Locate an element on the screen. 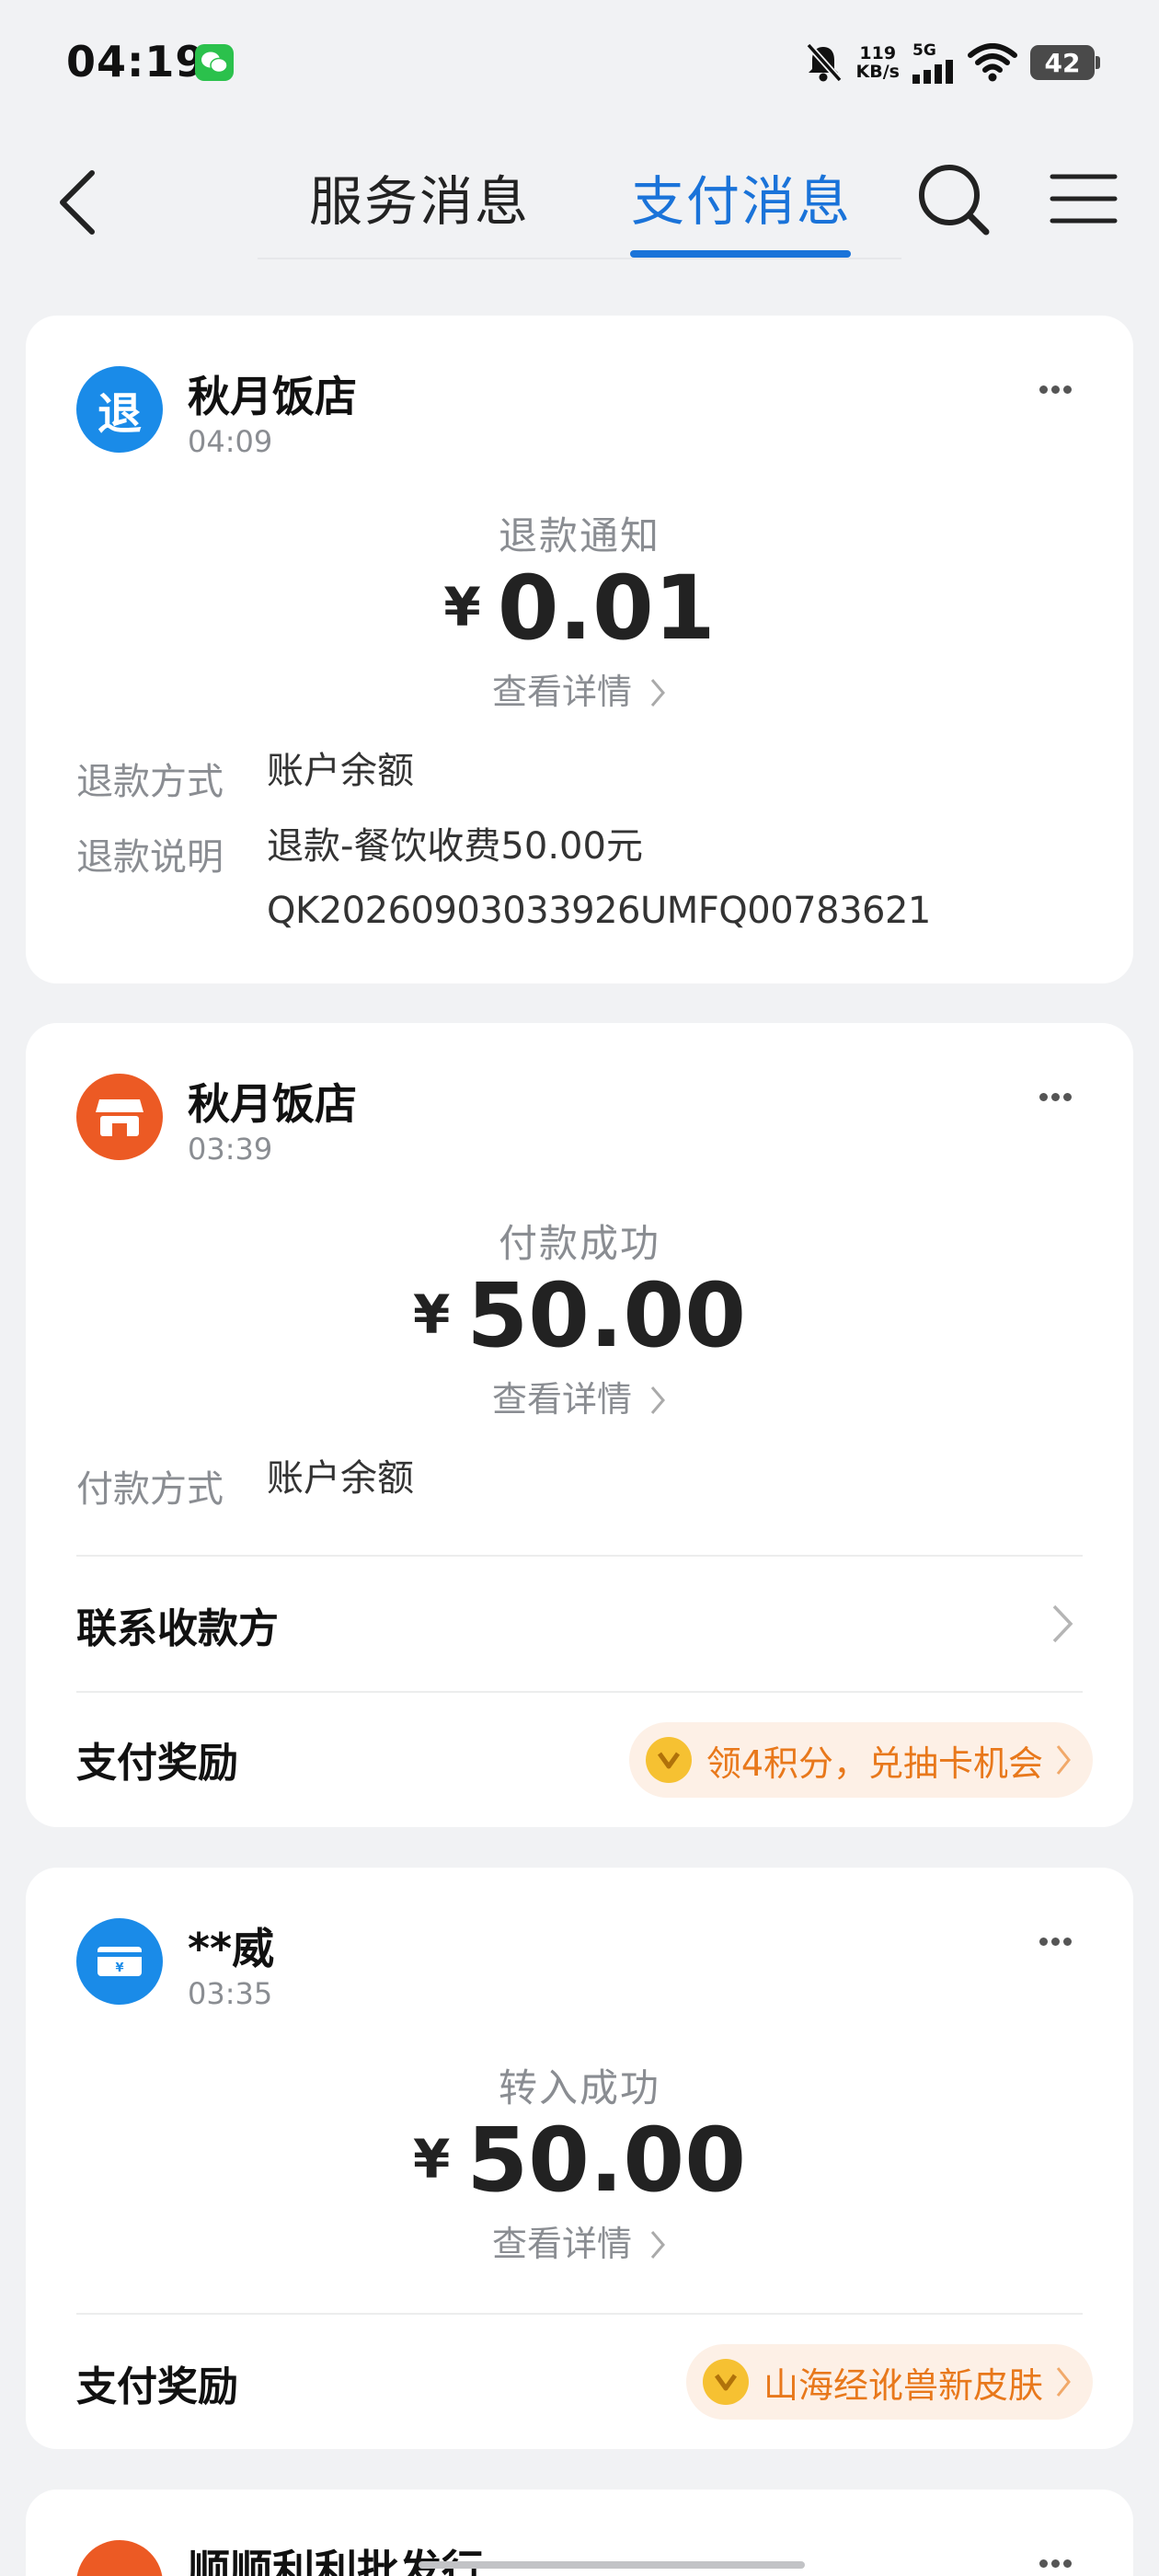 This screenshot has height=2576, width=1159. transfer-card-icon: ¥ is located at coordinates (119, 1961).